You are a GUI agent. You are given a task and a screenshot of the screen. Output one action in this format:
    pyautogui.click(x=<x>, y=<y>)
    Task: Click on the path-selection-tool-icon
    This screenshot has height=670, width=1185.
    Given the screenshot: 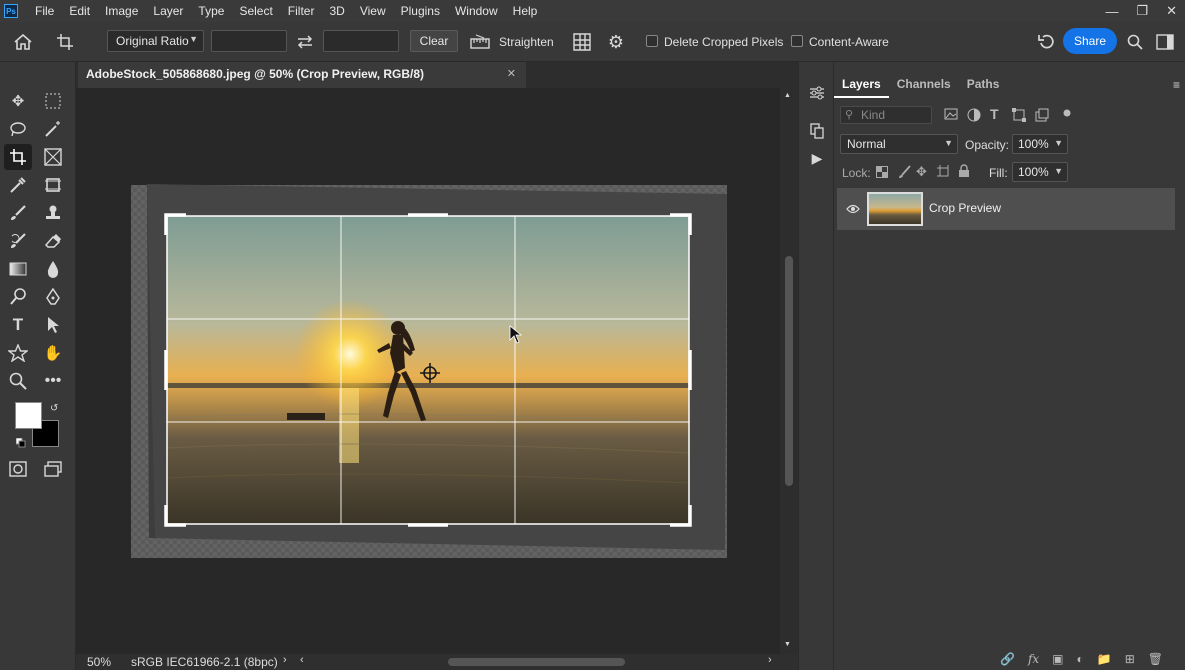 What is the action you would take?
    pyautogui.click(x=53, y=325)
    